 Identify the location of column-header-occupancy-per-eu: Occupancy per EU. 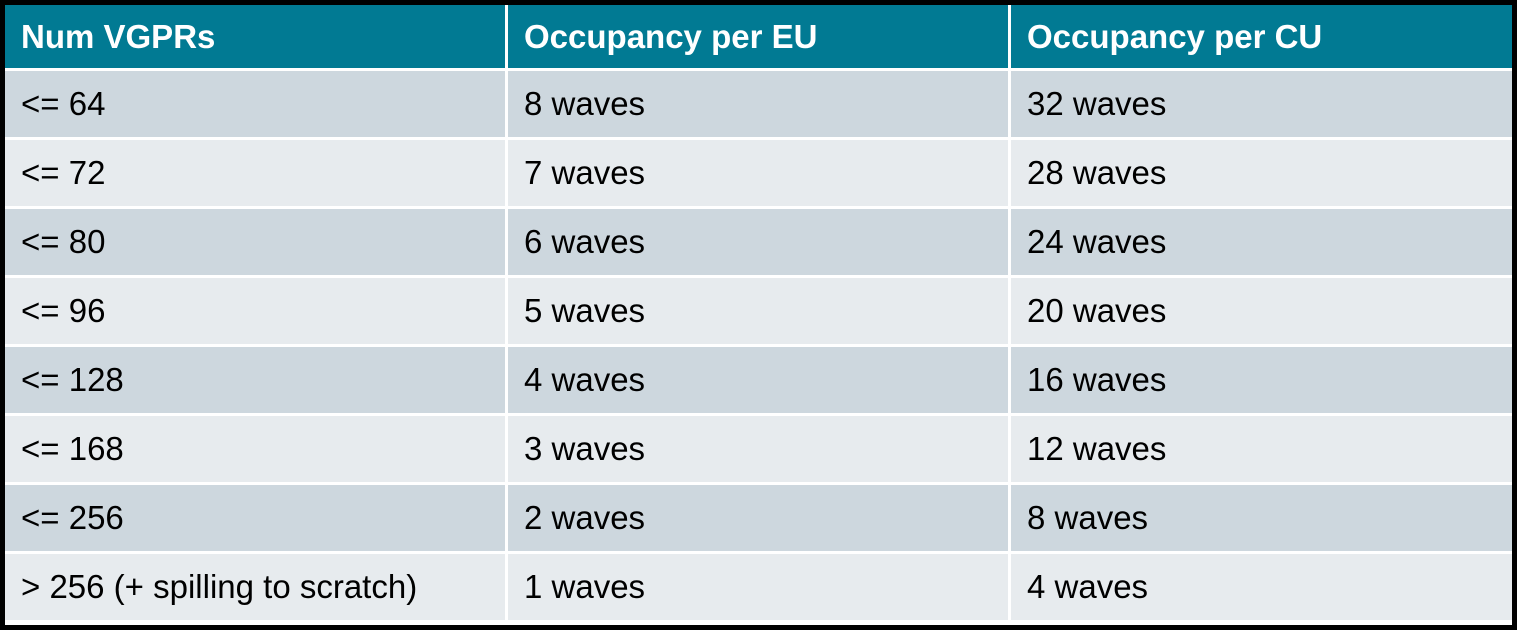
(758, 36).